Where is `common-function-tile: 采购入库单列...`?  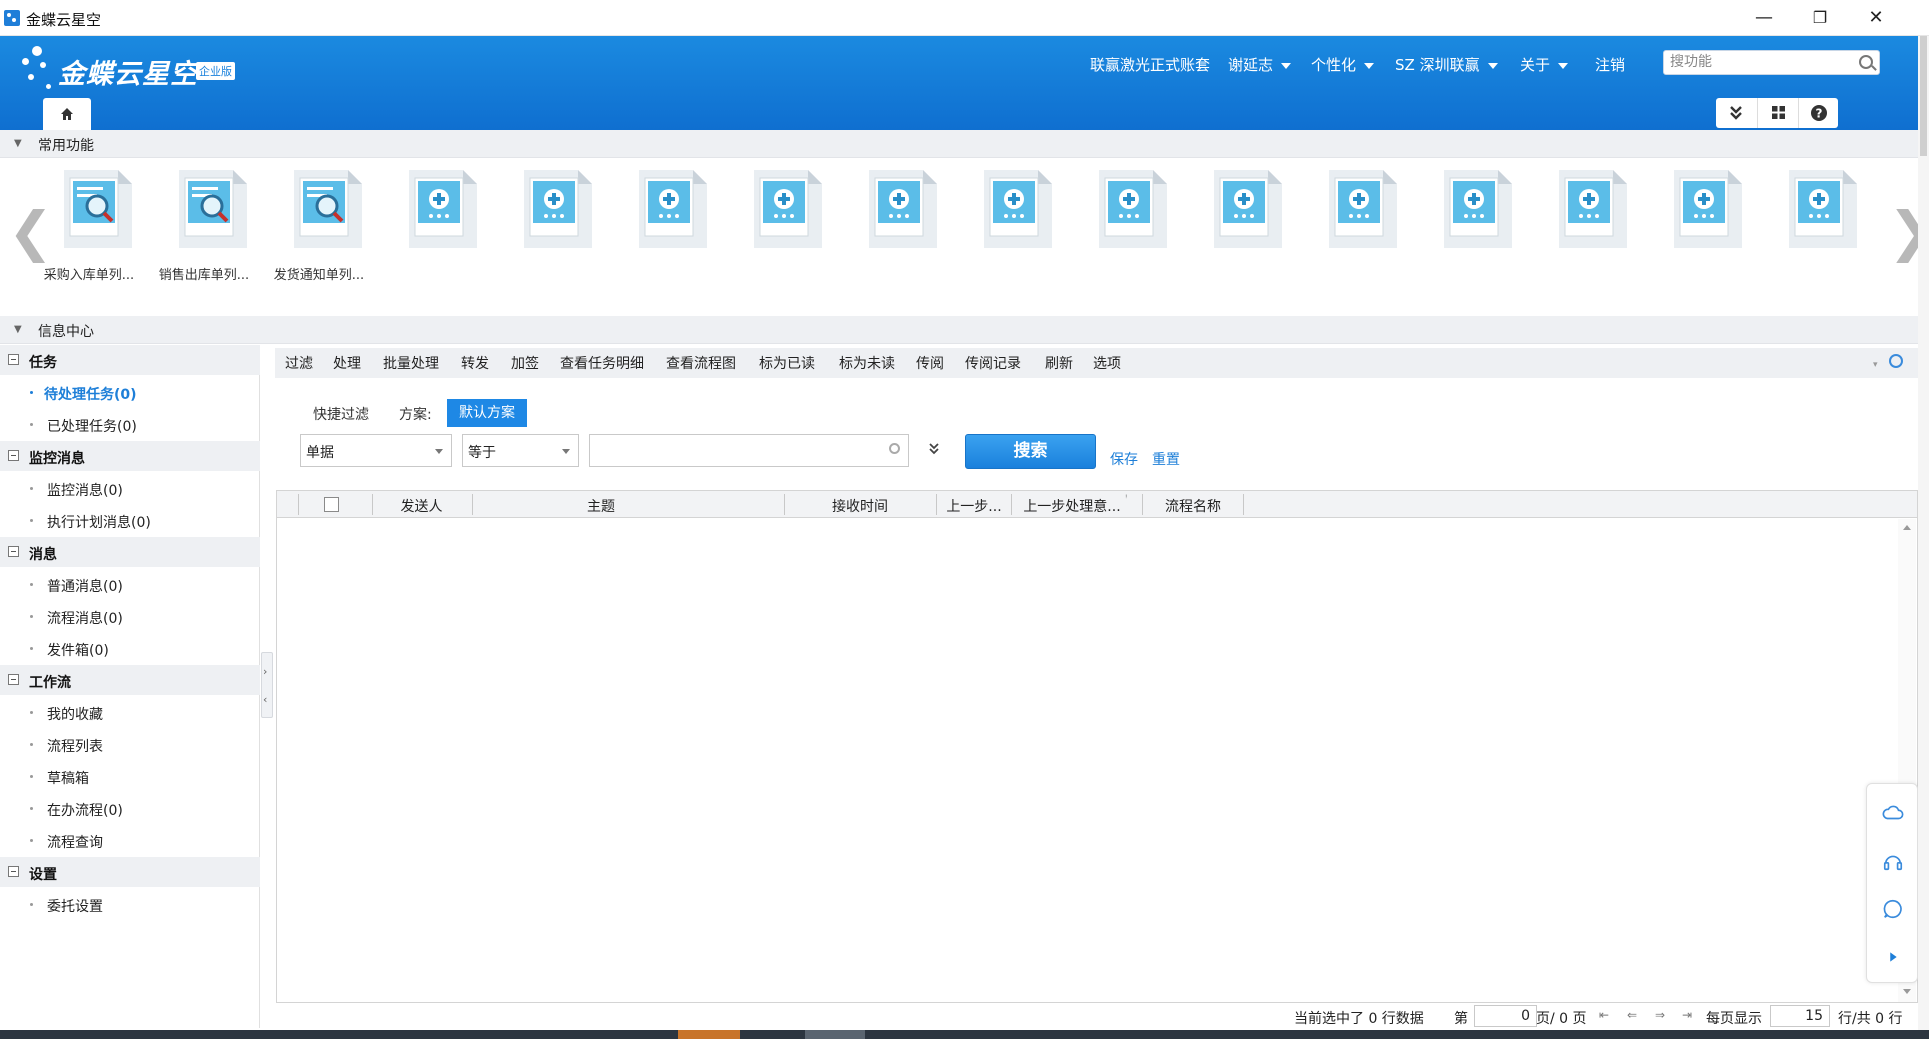
common-function-tile: 采购入库单列... is located at coordinates (89, 233).